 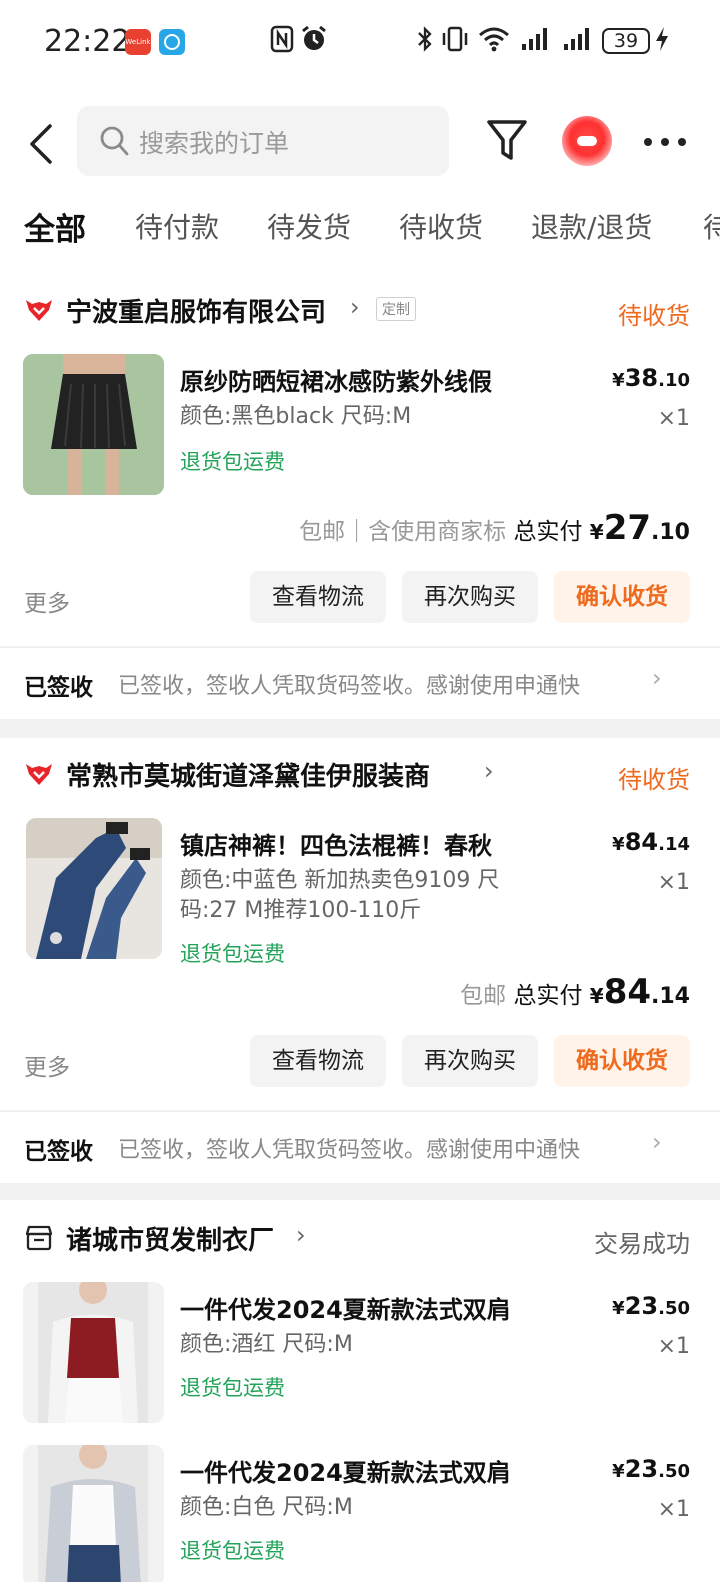 What do you see at coordinates (170, 1238) in the screenshot?
I see `shop-name: 诸城市贸发制衣厂` at bounding box center [170, 1238].